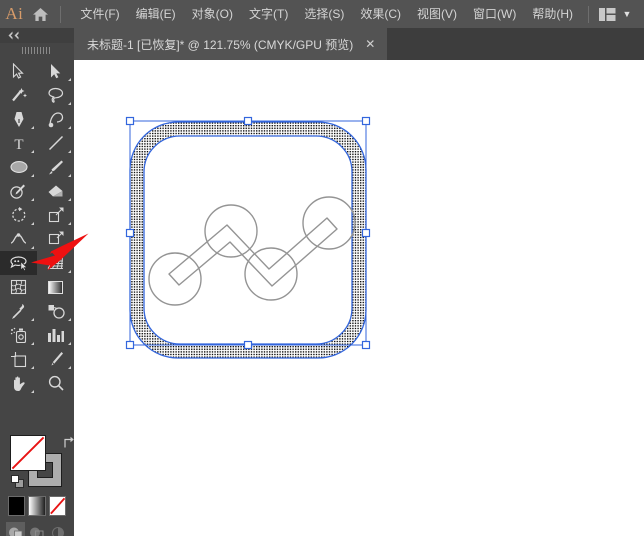 The height and width of the screenshot is (536, 644). Describe the element at coordinates (41, 14) in the screenshot. I see `home-icon` at that location.